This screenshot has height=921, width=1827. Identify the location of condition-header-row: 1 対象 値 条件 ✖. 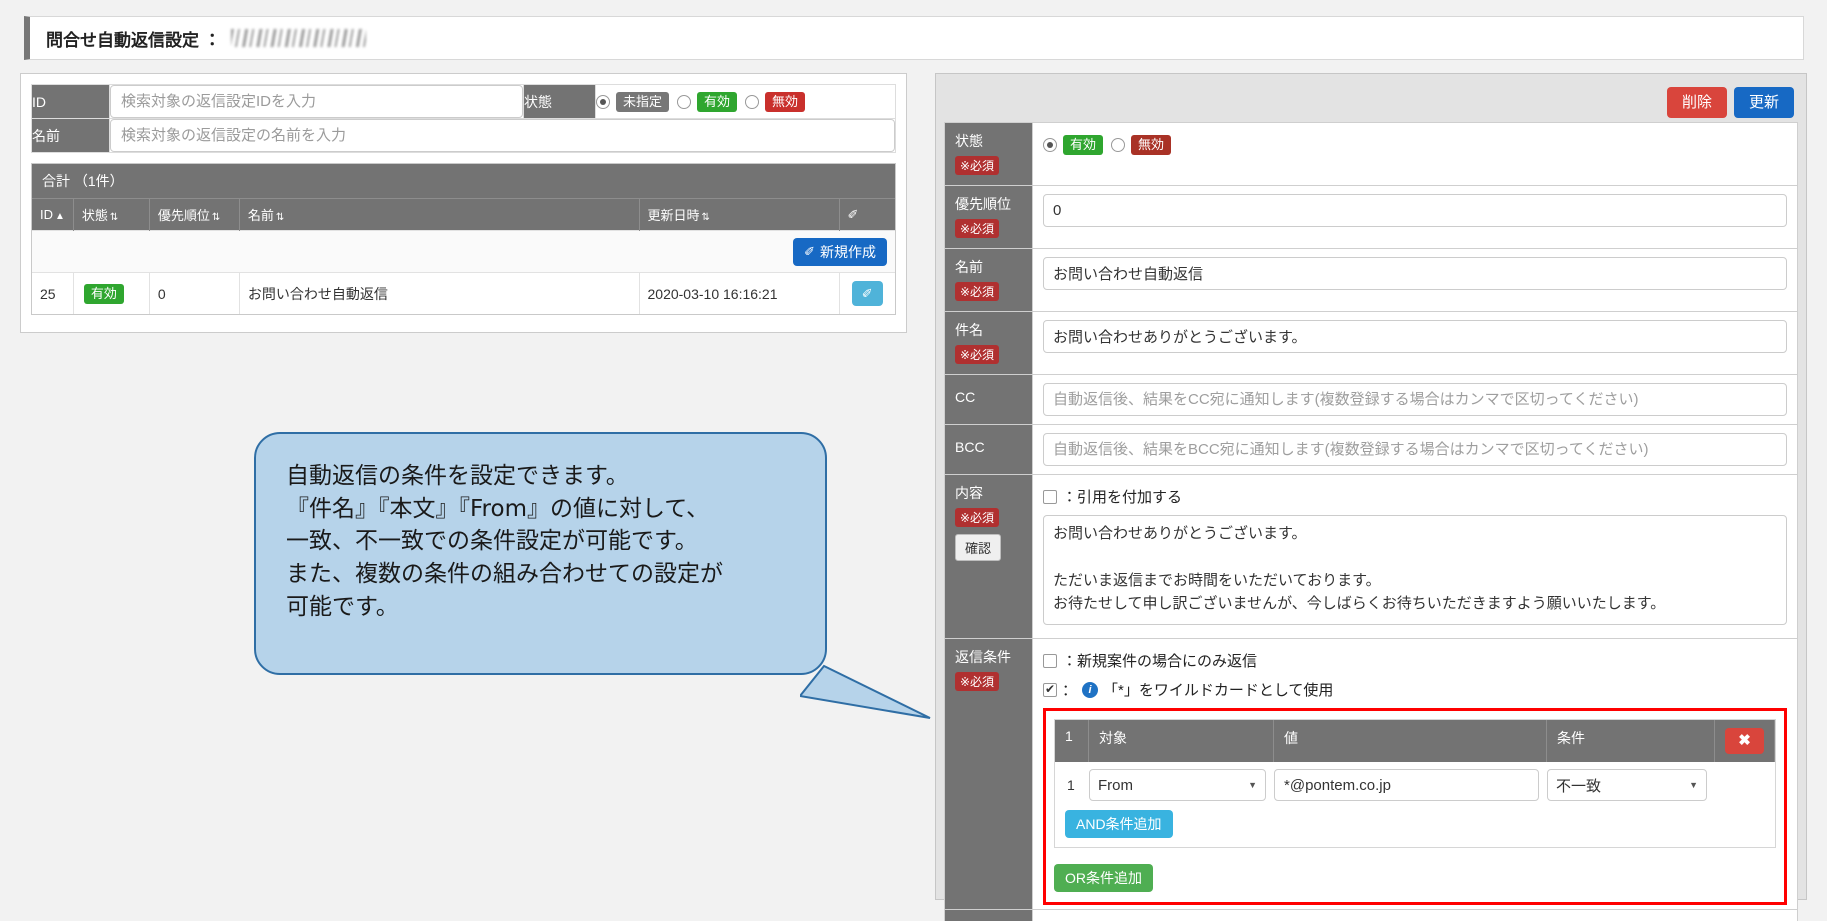
(1415, 741).